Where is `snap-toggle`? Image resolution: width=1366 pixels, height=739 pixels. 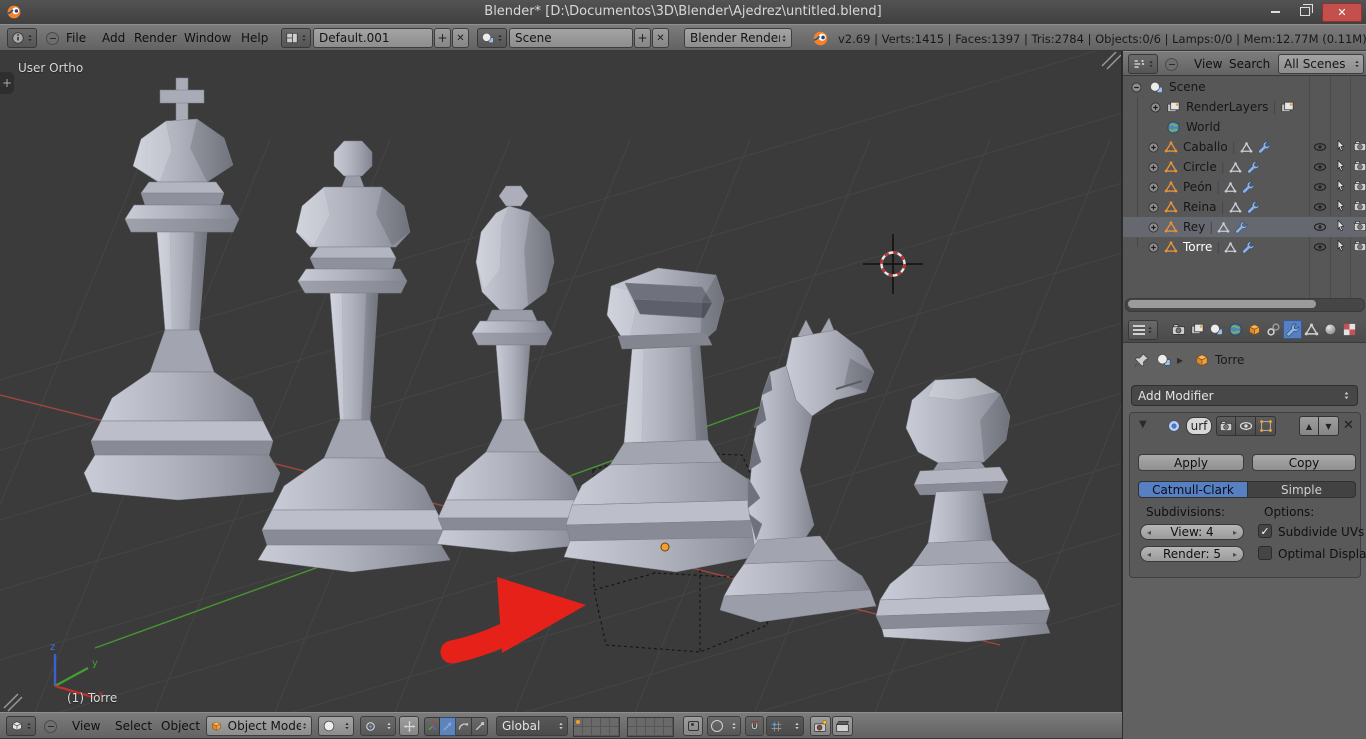
snap-toggle is located at coordinates (754, 726).